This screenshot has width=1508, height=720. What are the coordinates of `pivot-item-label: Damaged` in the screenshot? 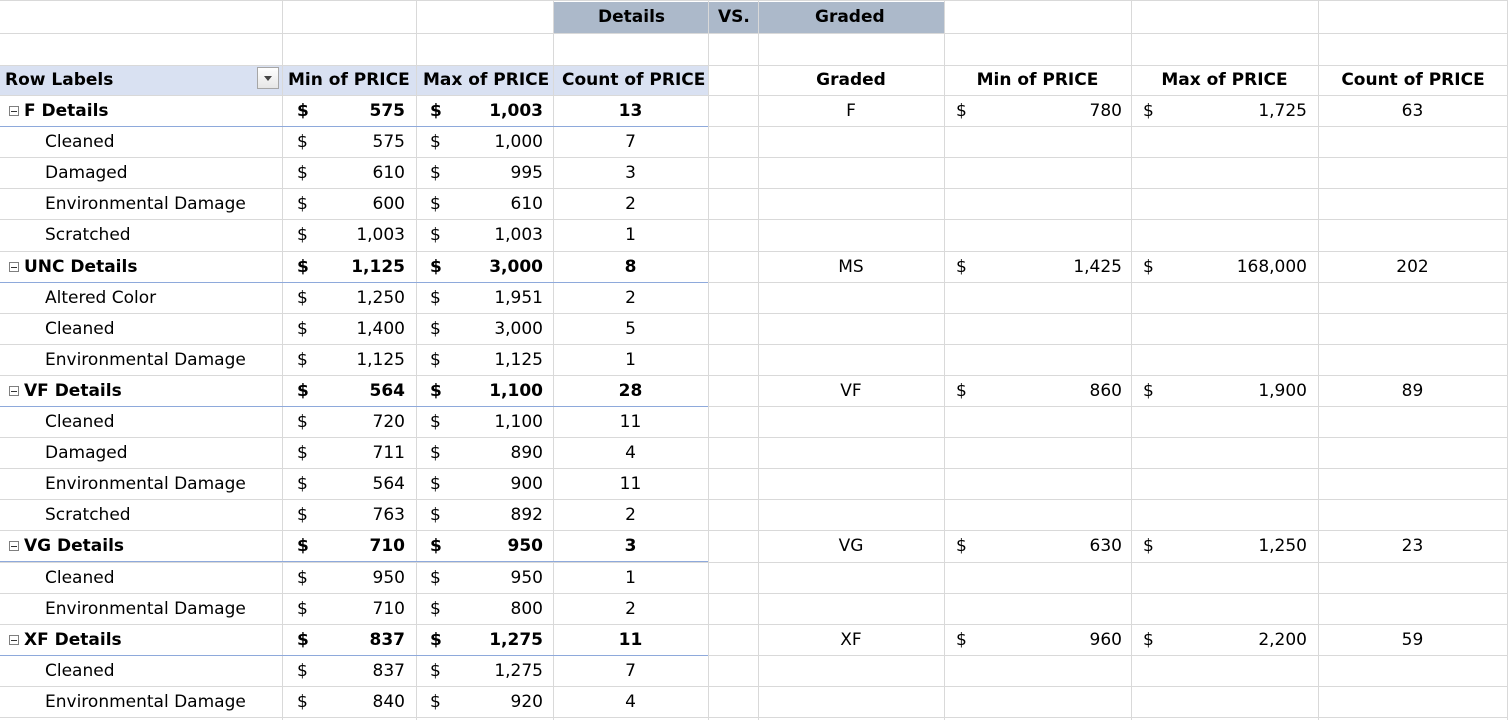 It's located at (86, 173).